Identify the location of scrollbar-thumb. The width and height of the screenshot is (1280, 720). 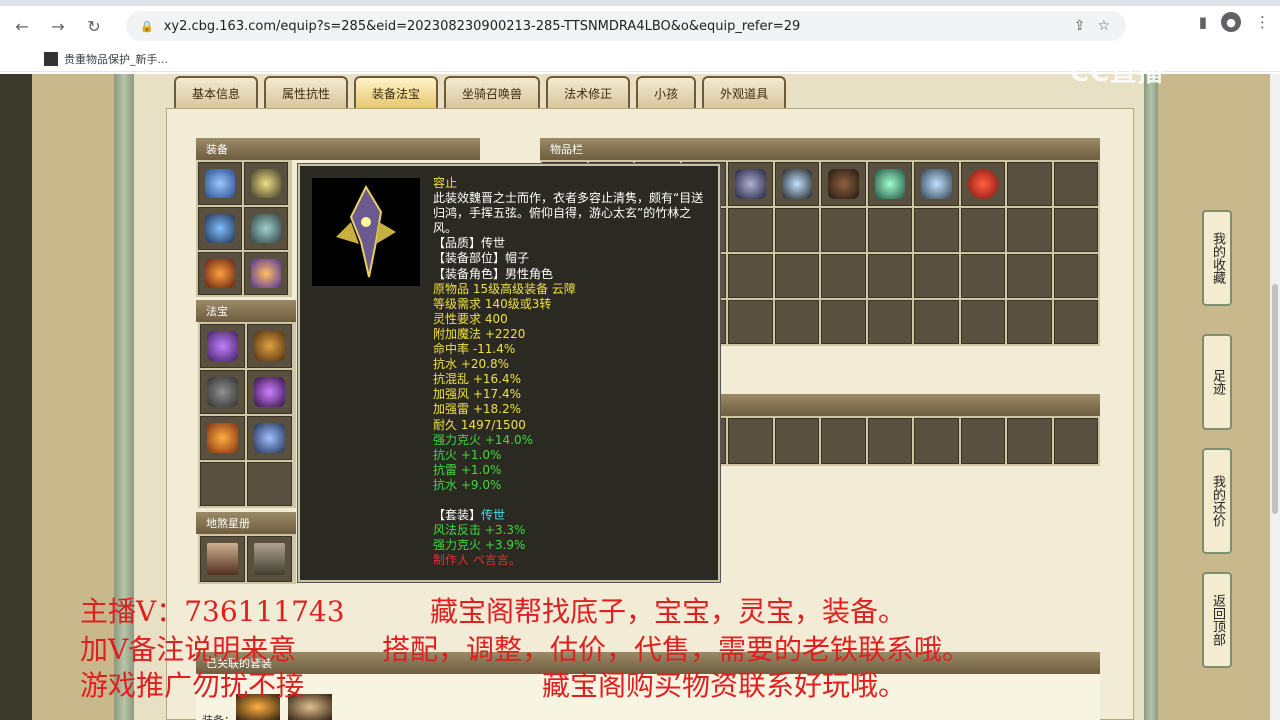
(1275, 399).